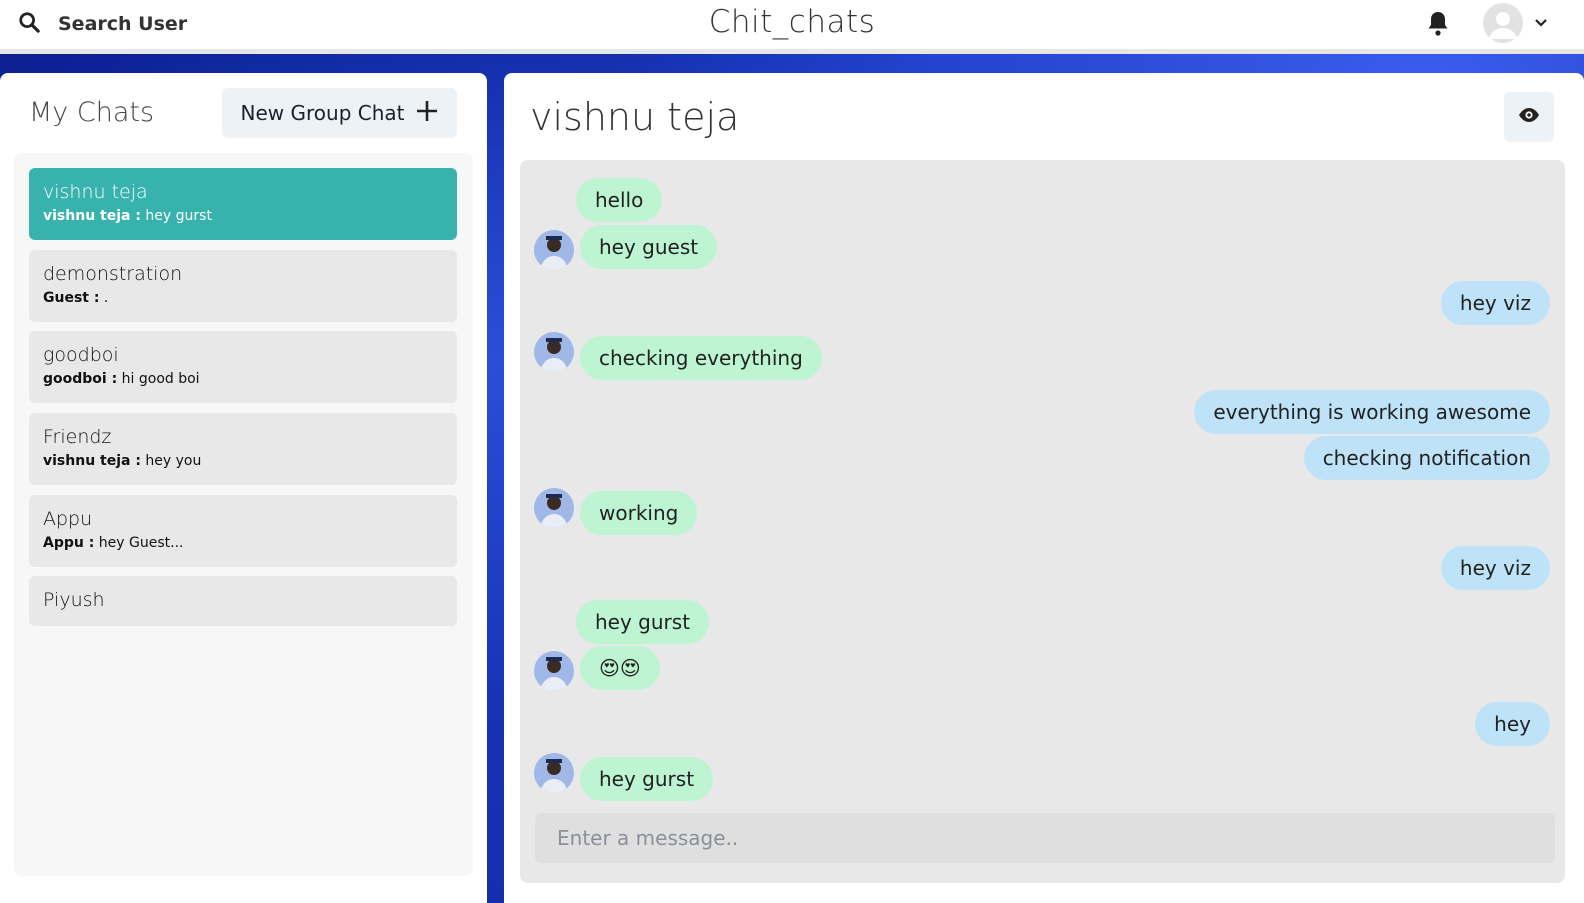  Describe the element at coordinates (701, 358) in the screenshot. I see `message-bubble: checking everything` at that location.